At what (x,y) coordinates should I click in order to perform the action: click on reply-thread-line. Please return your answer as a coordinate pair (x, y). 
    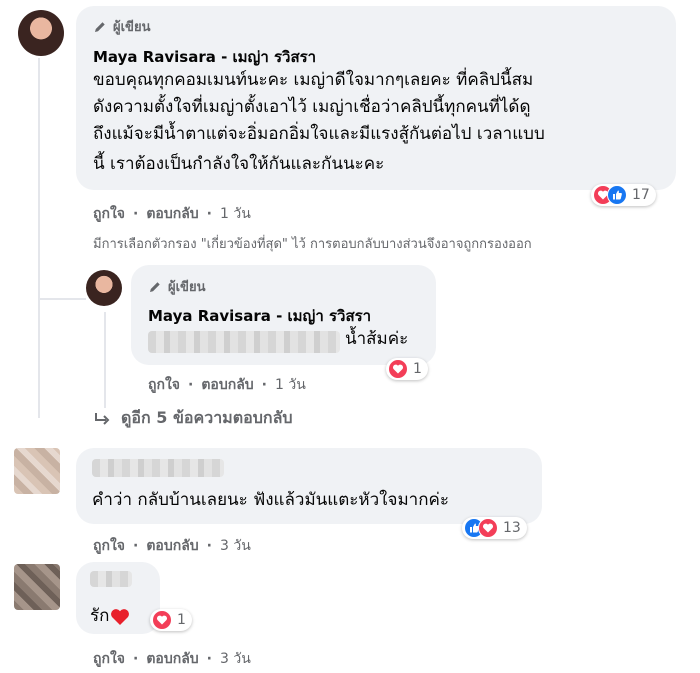
    Looking at the image, I should click on (105, 360).